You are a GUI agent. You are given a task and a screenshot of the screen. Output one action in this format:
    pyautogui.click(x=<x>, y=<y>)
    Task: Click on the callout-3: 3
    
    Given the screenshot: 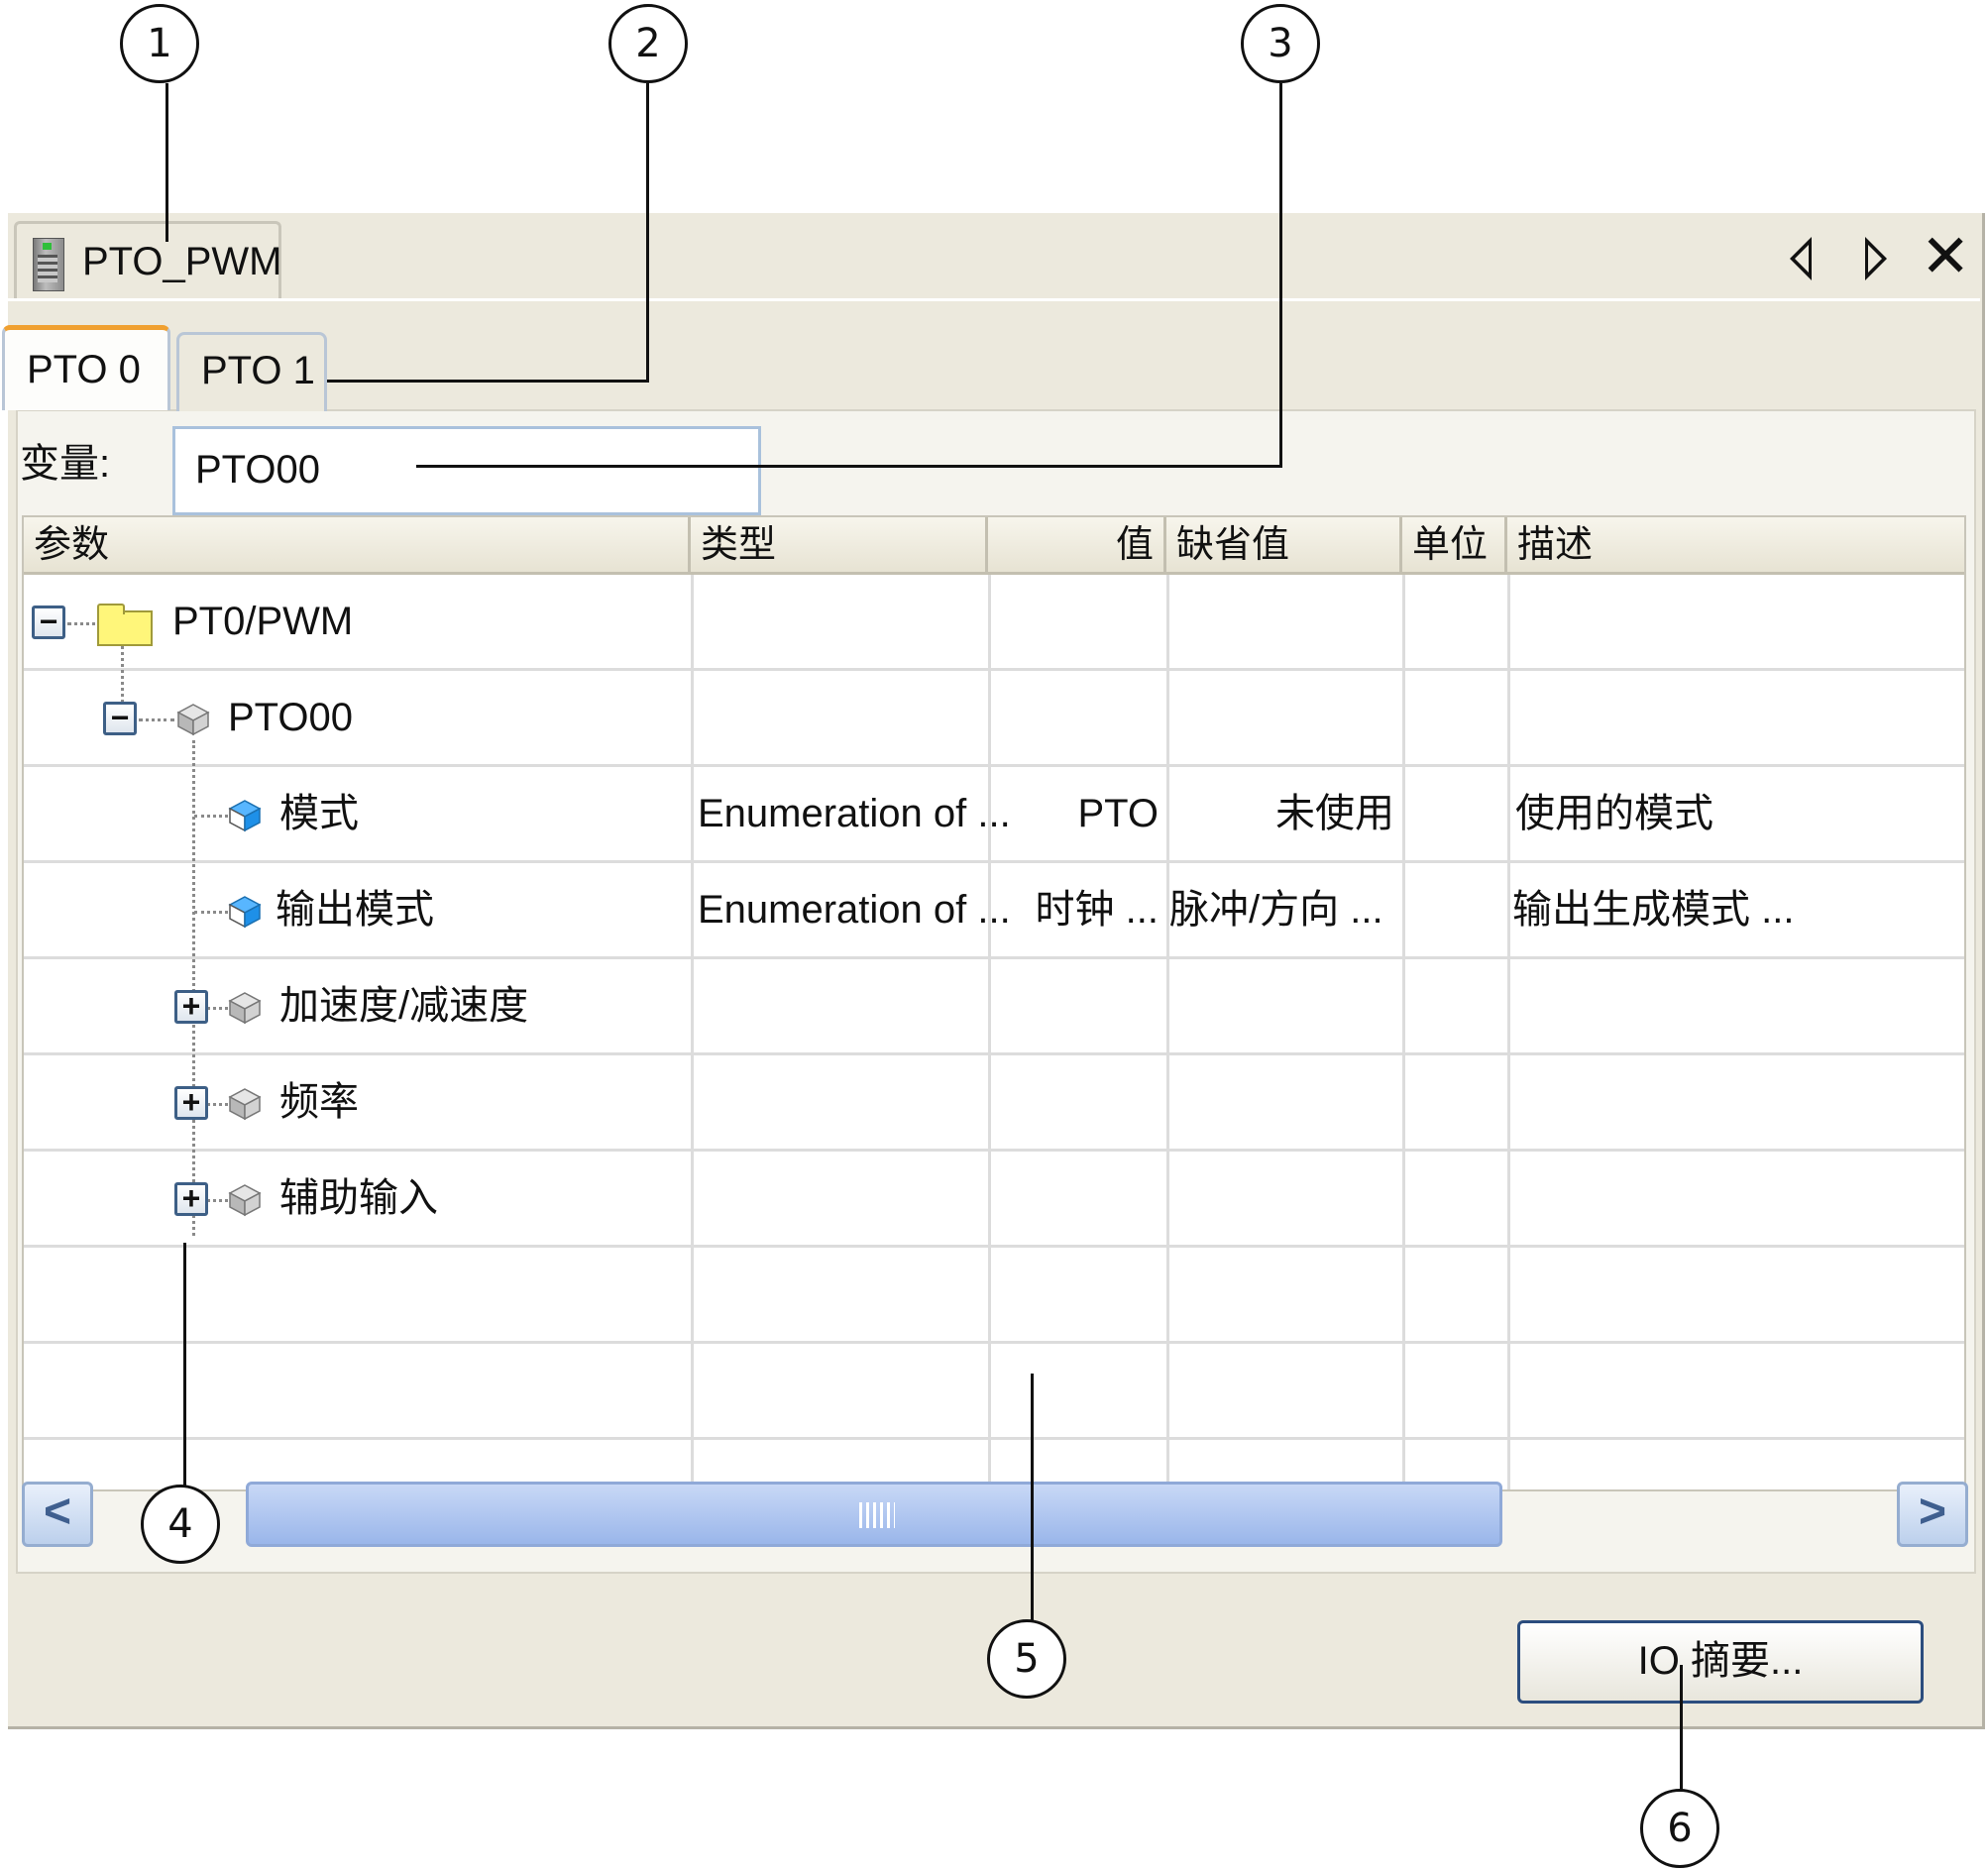 What is the action you would take?
    pyautogui.click(x=1280, y=43)
    